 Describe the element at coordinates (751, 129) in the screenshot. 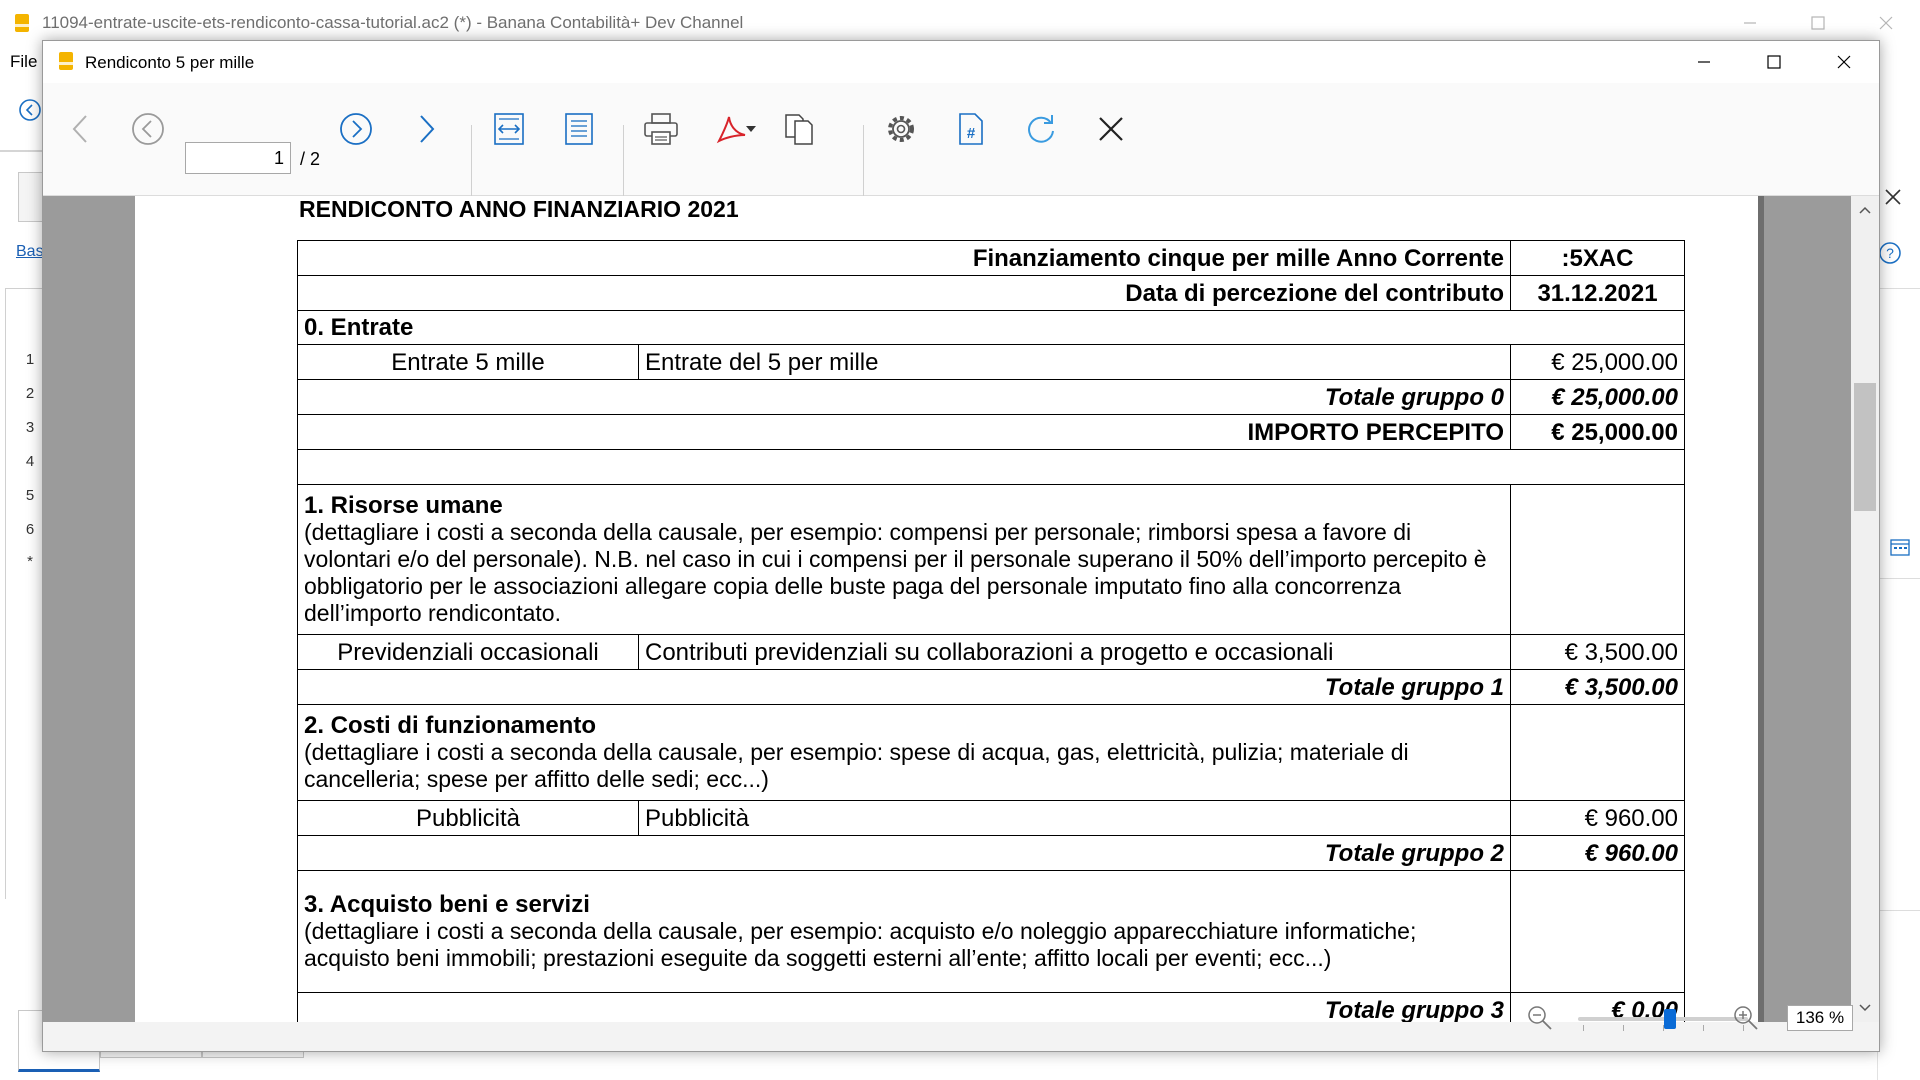

I see `export-pdf-dropdown` at that location.